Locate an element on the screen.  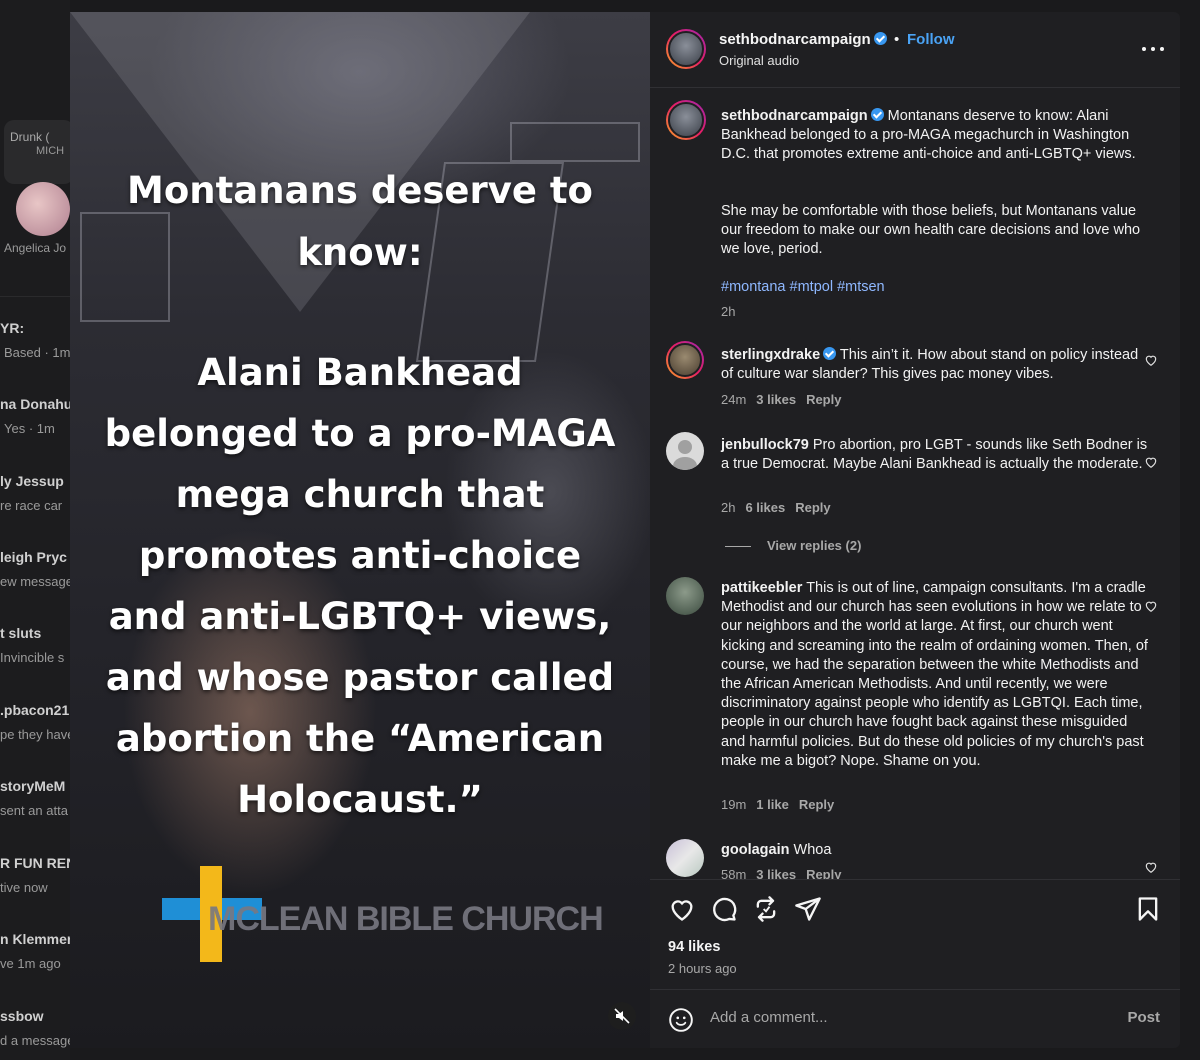
background-feed-item: n Klemmer is located at coordinates (35, 939).